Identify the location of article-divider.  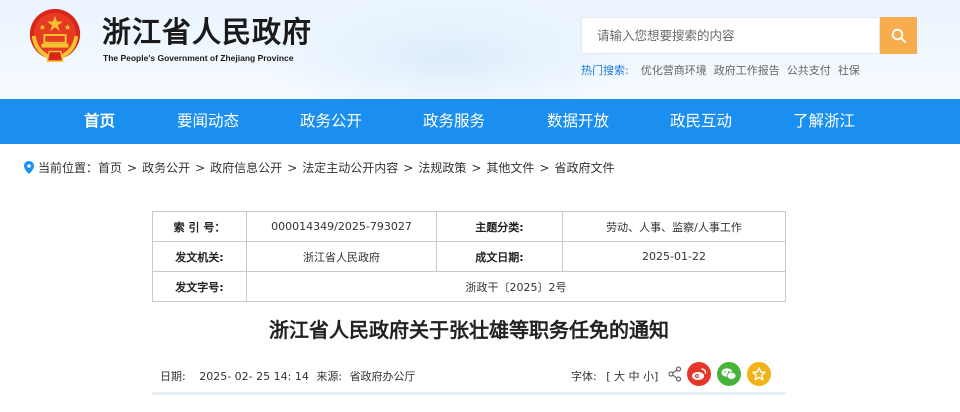
(469, 393).